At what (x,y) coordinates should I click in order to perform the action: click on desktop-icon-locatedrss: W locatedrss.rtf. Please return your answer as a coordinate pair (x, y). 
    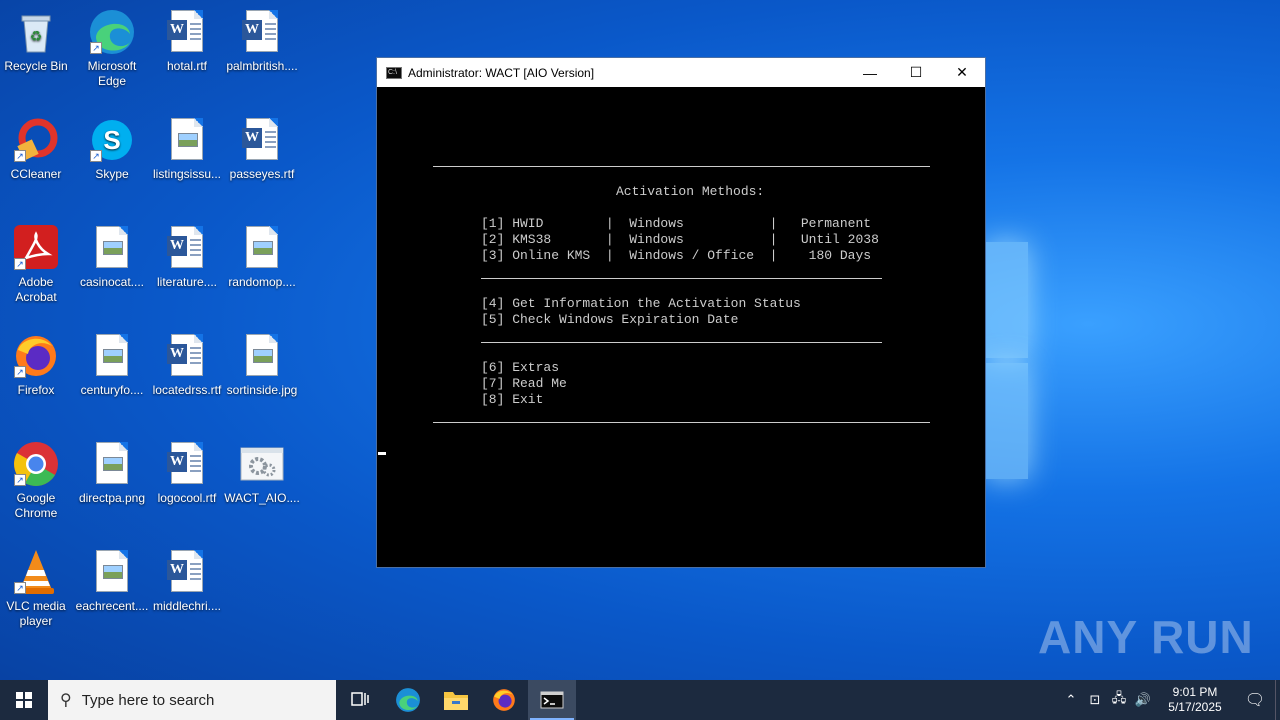
    Looking at the image, I should click on (187, 365).